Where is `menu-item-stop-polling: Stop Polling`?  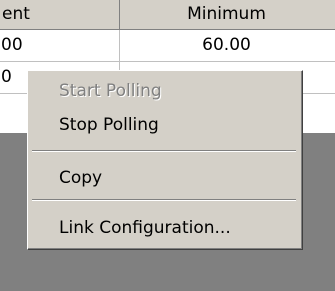 menu-item-stop-polling: Stop Polling is located at coordinates (164, 125).